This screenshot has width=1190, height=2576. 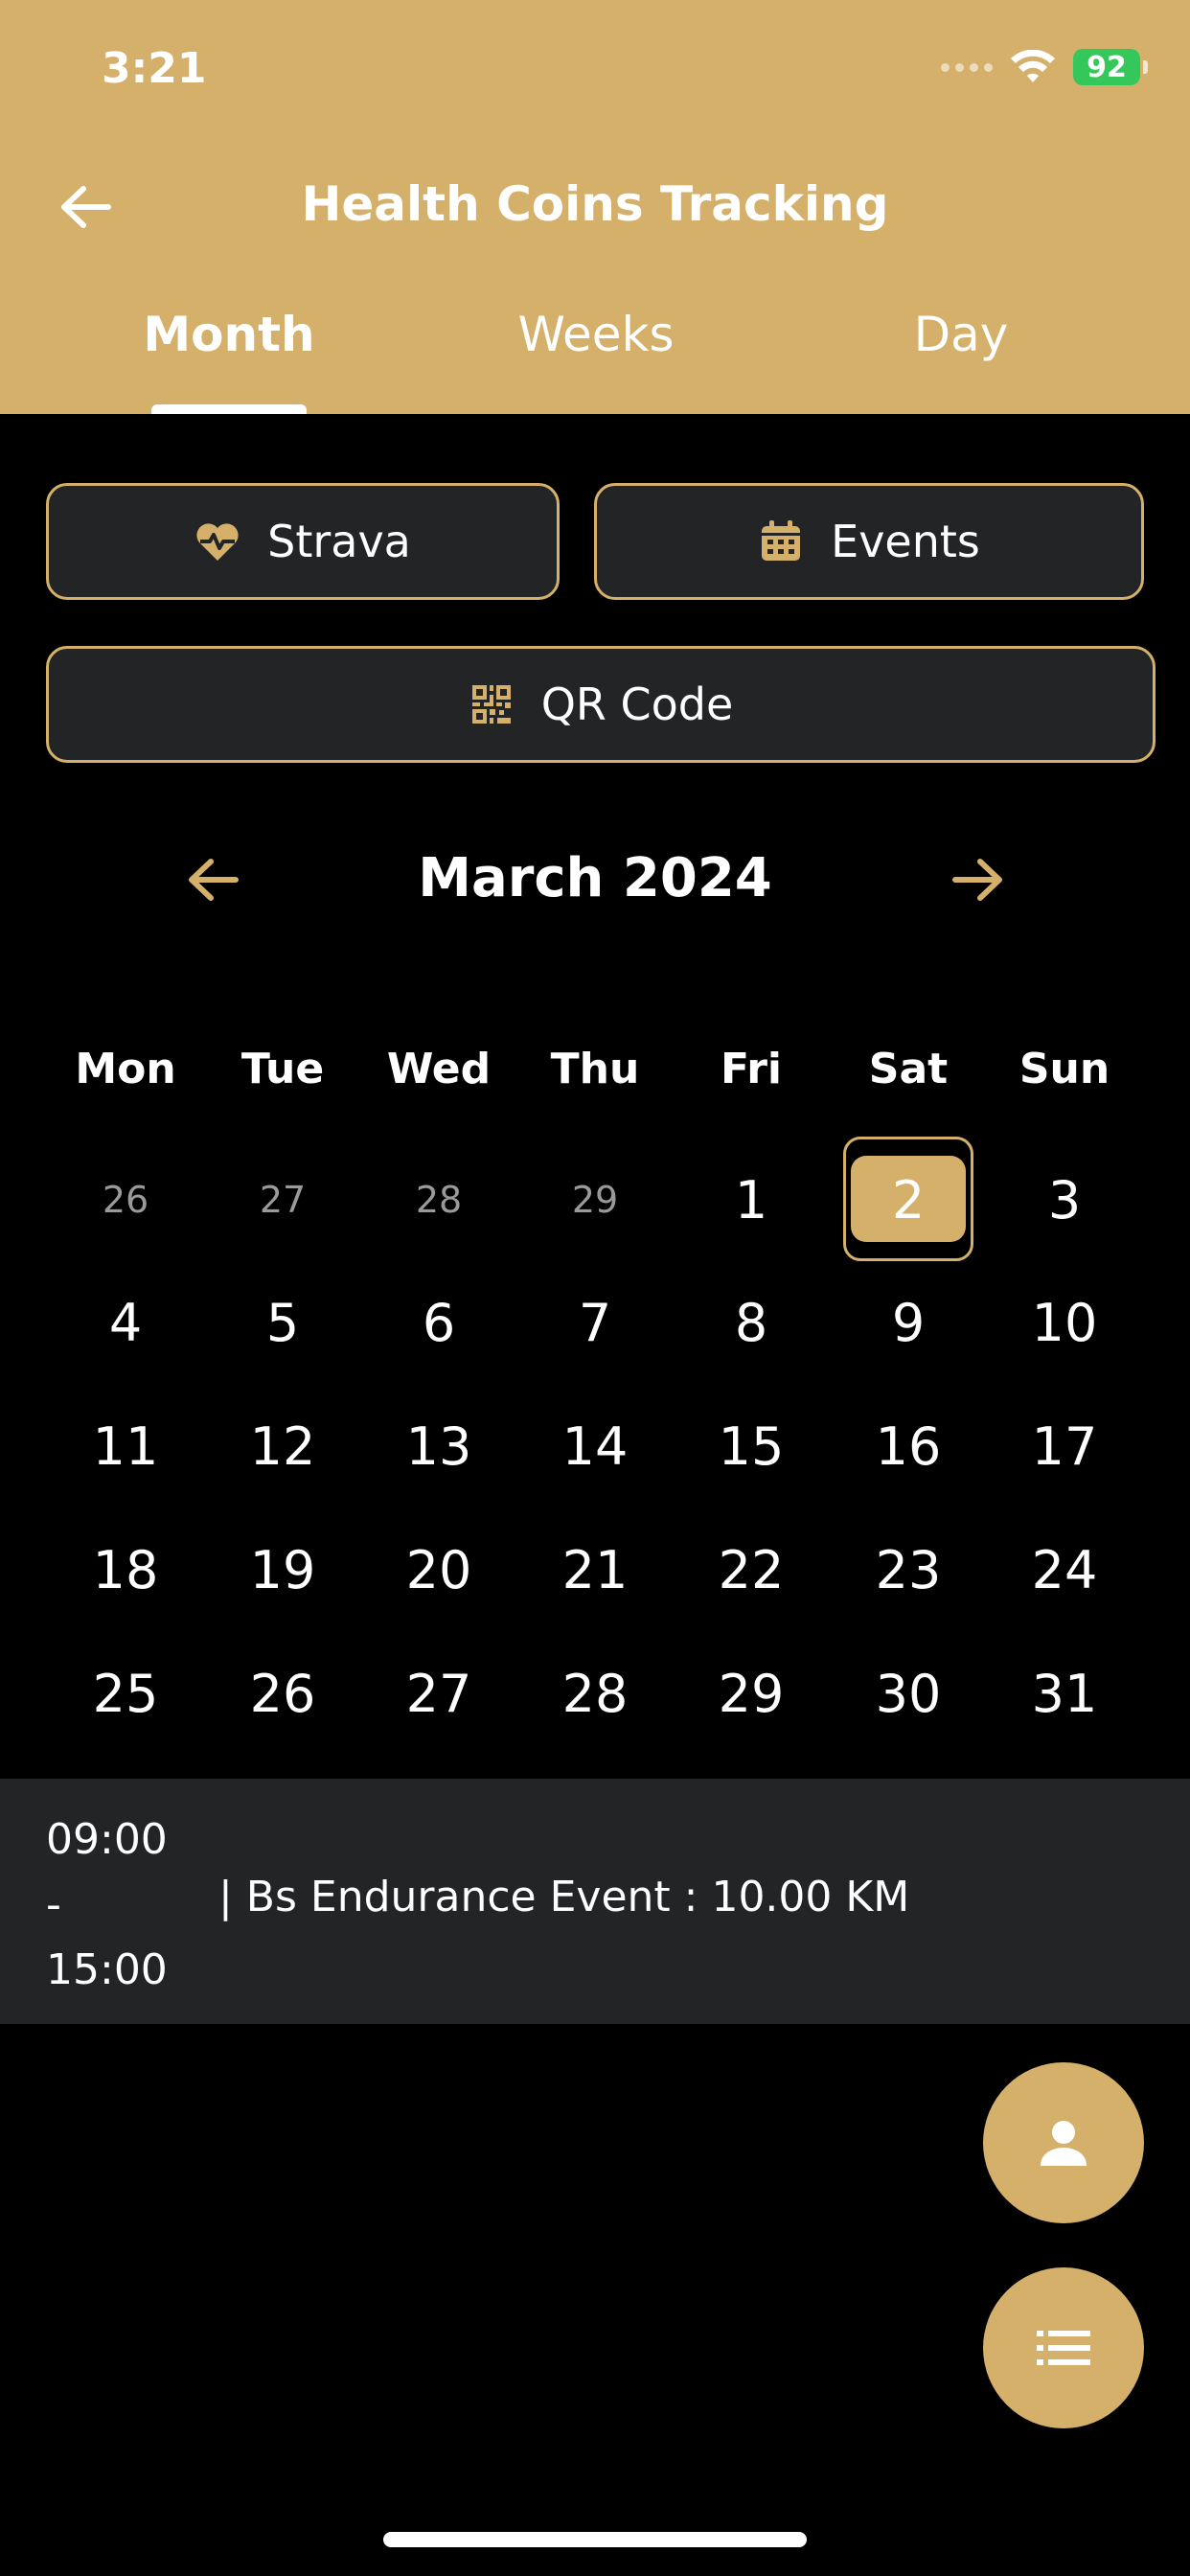 I want to click on calendar-day: 30, so click(x=909, y=1693).